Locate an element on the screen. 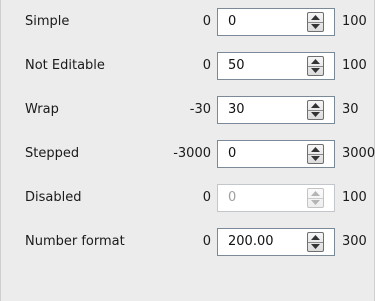  max-value: 300 is located at coordinates (354, 241).